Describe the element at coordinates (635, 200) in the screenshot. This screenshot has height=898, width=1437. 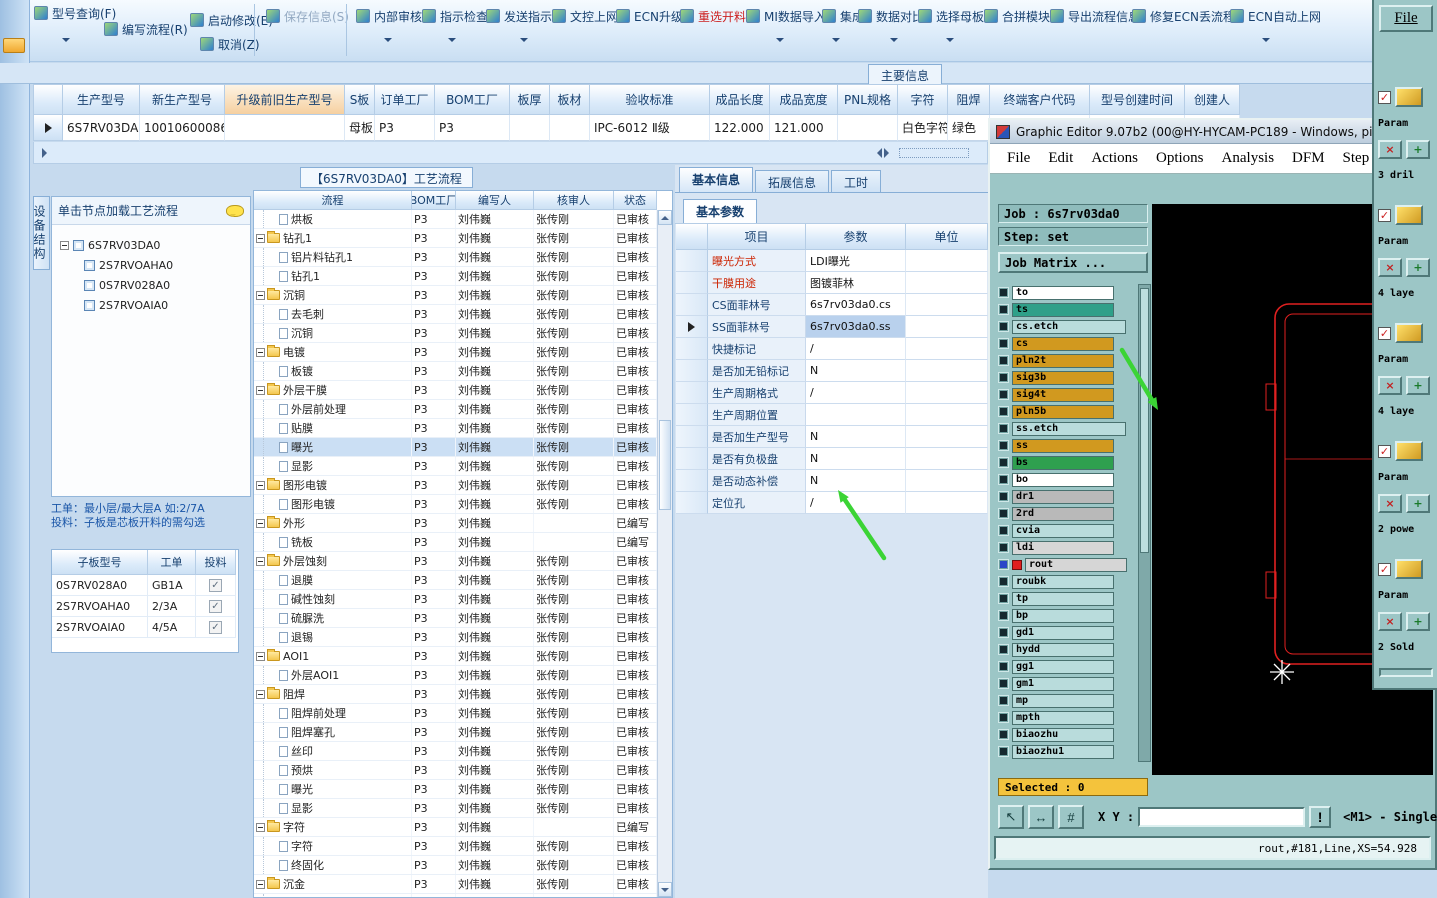
I see `process-column-header: 状态` at that location.